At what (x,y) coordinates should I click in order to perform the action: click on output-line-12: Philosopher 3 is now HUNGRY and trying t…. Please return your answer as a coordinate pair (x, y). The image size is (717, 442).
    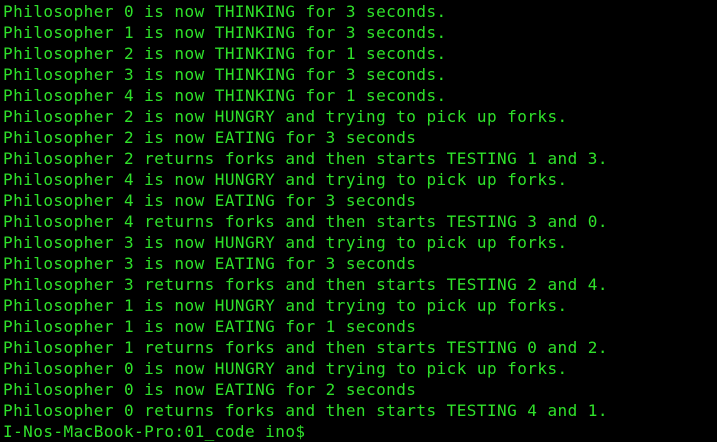
    Looking at the image, I should click on (285, 242).